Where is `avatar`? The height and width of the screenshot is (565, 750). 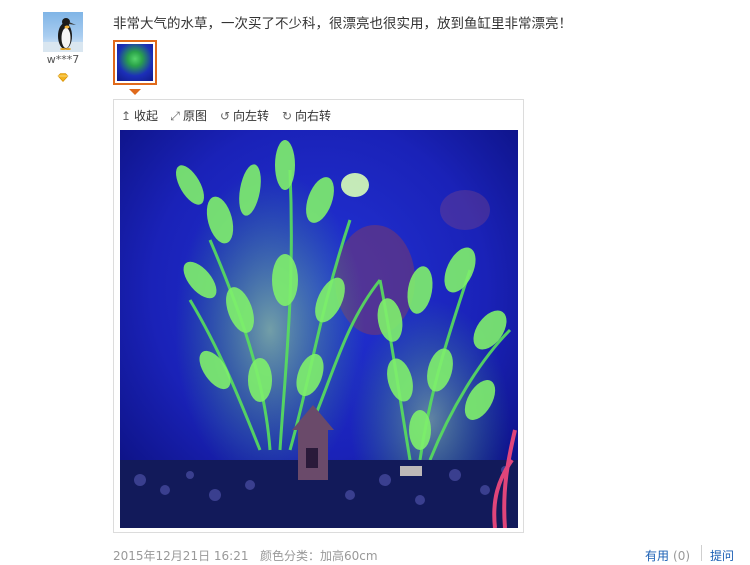
avatar is located at coordinates (63, 32).